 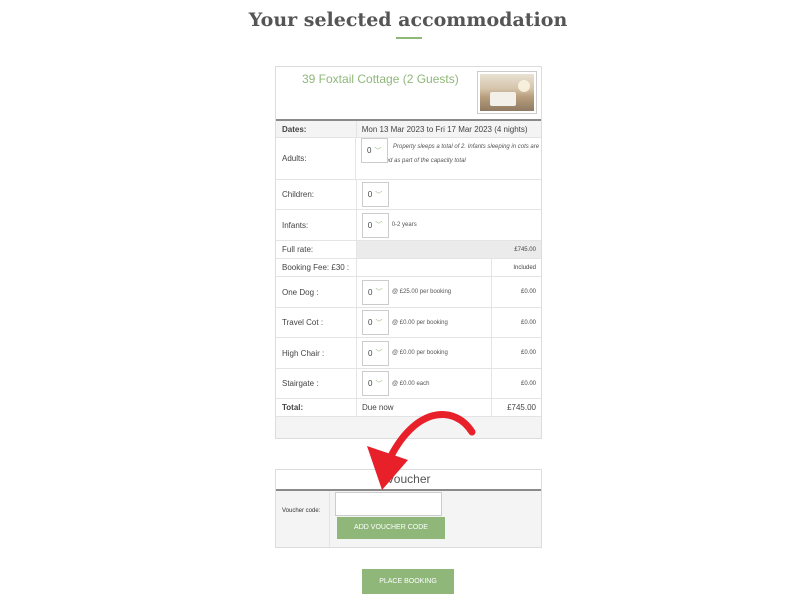 I want to click on property-photo, so click(x=507, y=92).